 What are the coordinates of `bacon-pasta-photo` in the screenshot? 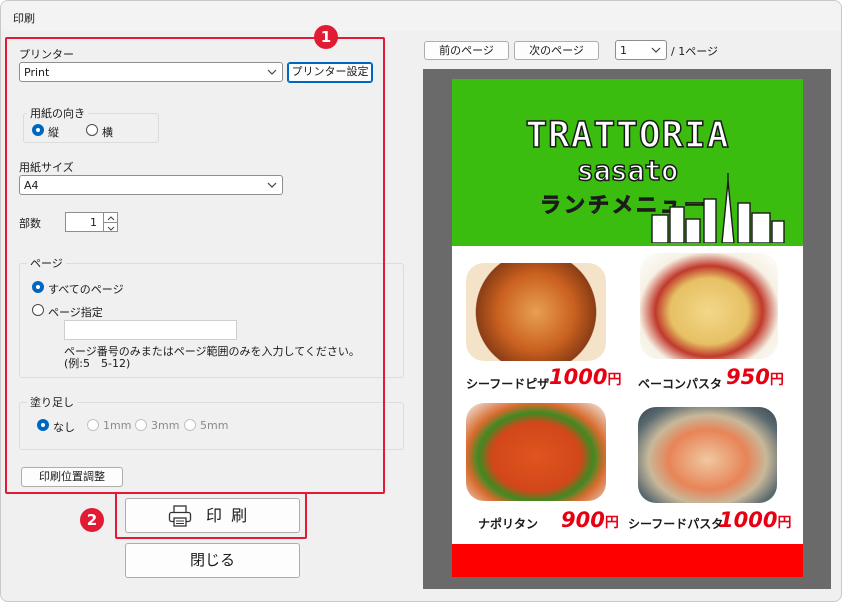 It's located at (709, 306).